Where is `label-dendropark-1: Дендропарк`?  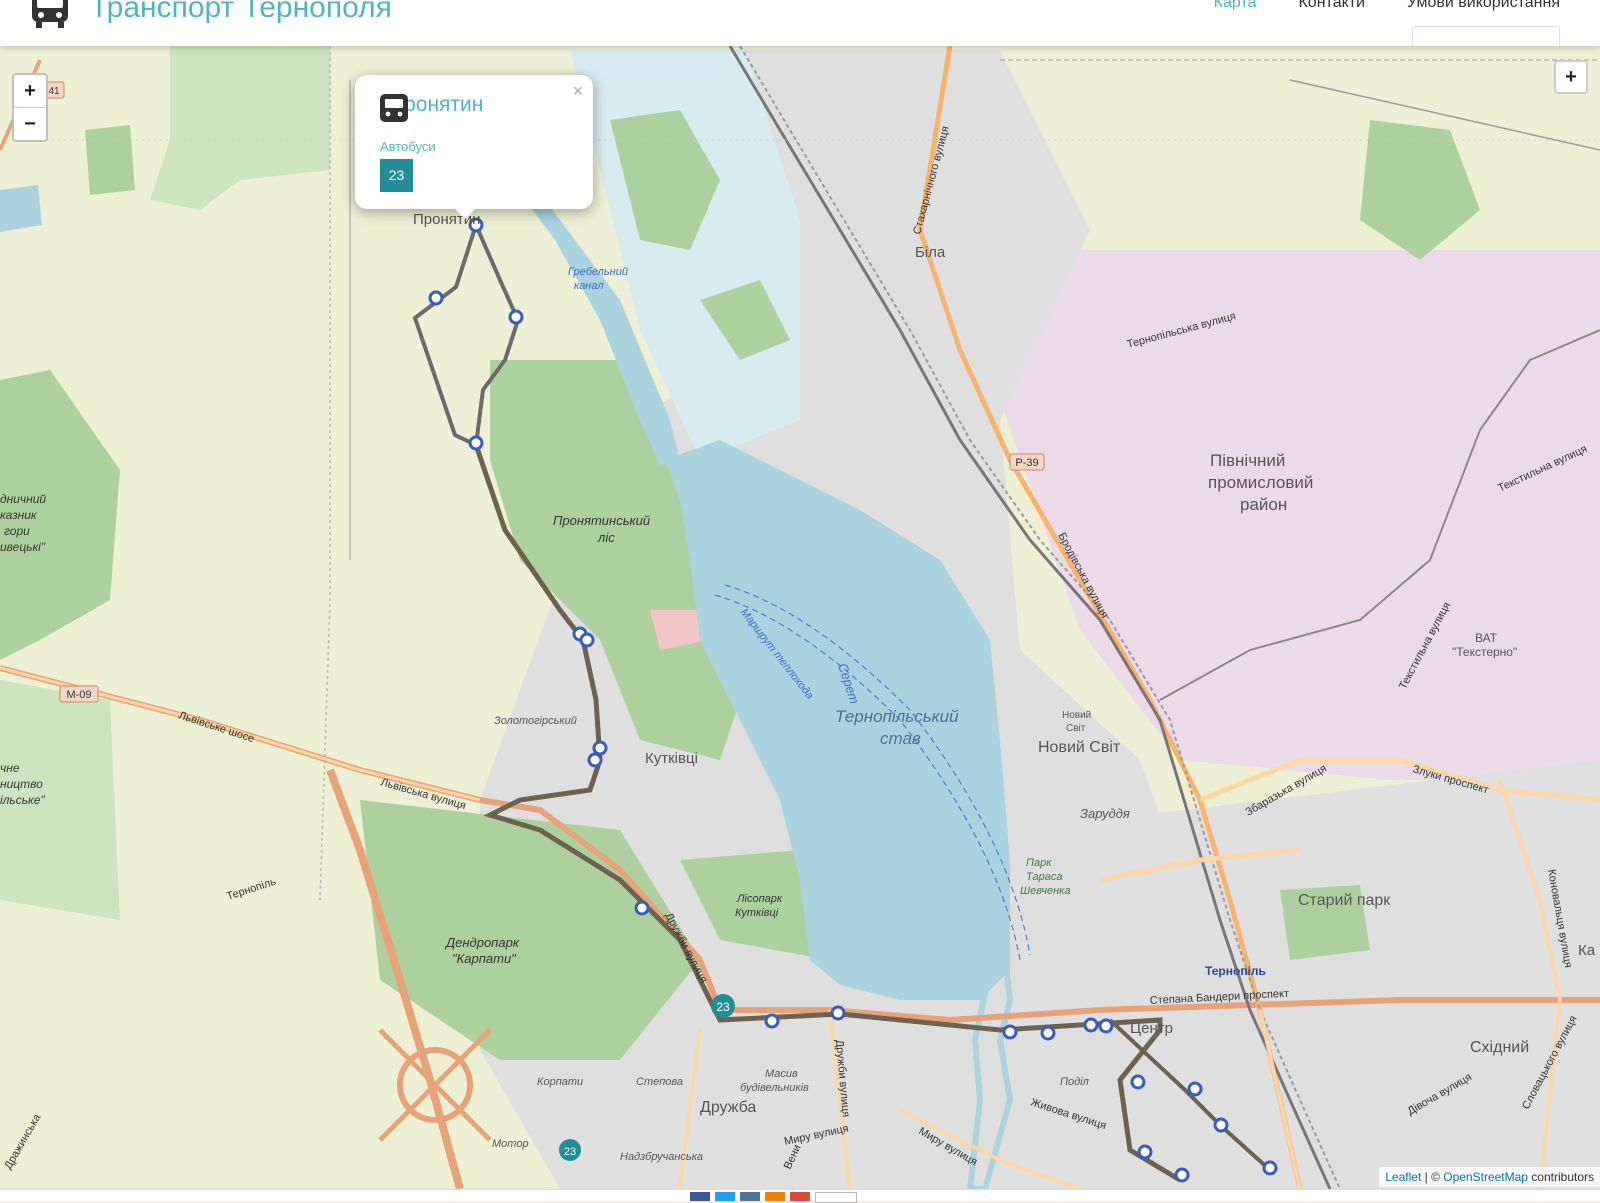 label-dendropark-1: Дендропарк is located at coordinates (482, 942).